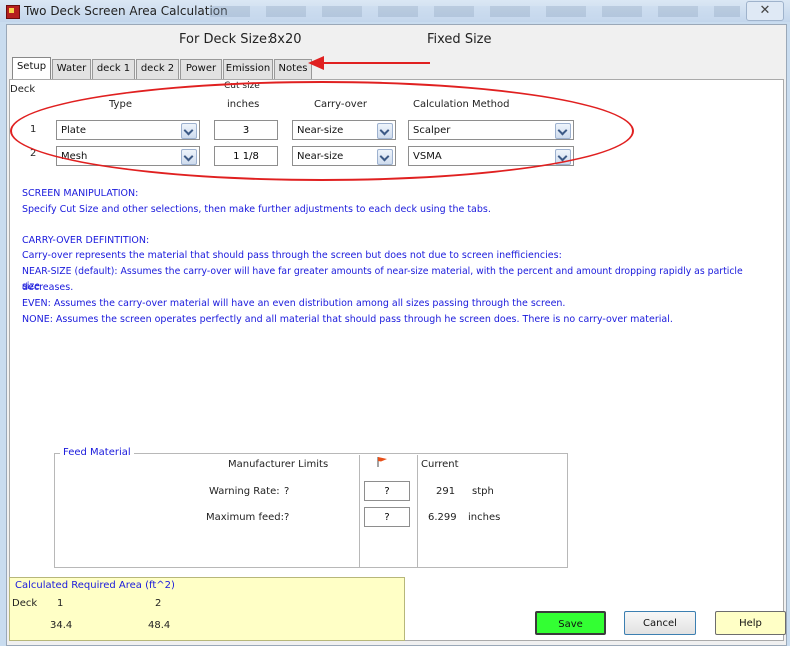 The height and width of the screenshot is (646, 790). Describe the element at coordinates (387, 491) in the screenshot. I see `warning-rate-input: ?` at that location.